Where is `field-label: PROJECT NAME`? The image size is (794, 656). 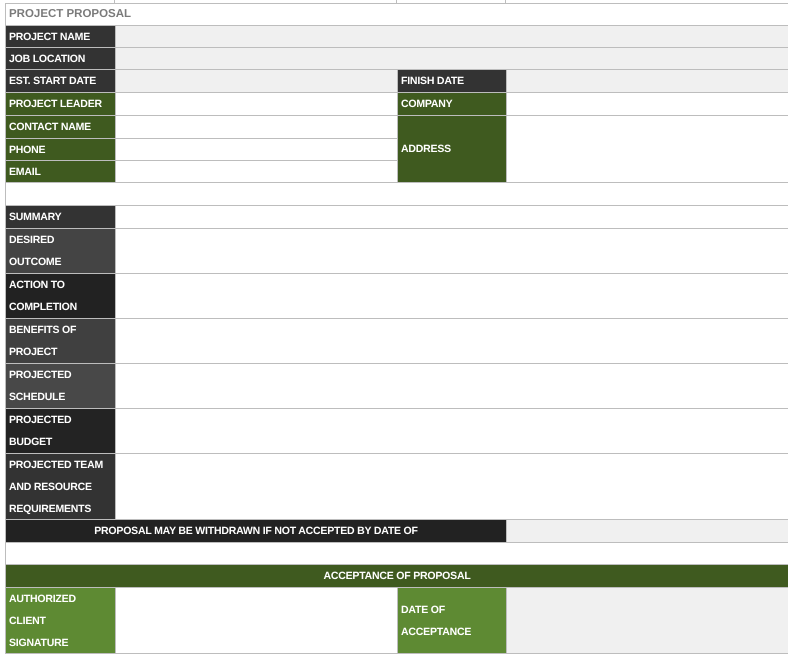
field-label: PROJECT NAME is located at coordinates (60, 36).